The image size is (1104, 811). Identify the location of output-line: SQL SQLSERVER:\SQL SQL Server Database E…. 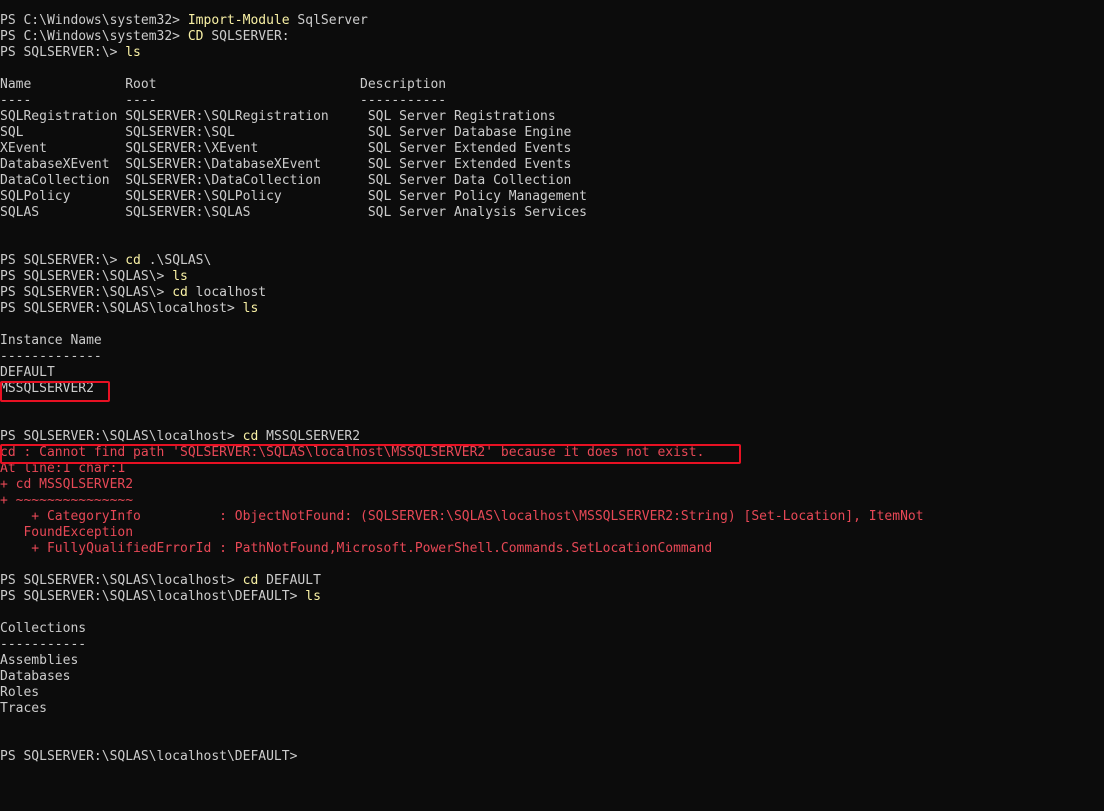
(286, 132).